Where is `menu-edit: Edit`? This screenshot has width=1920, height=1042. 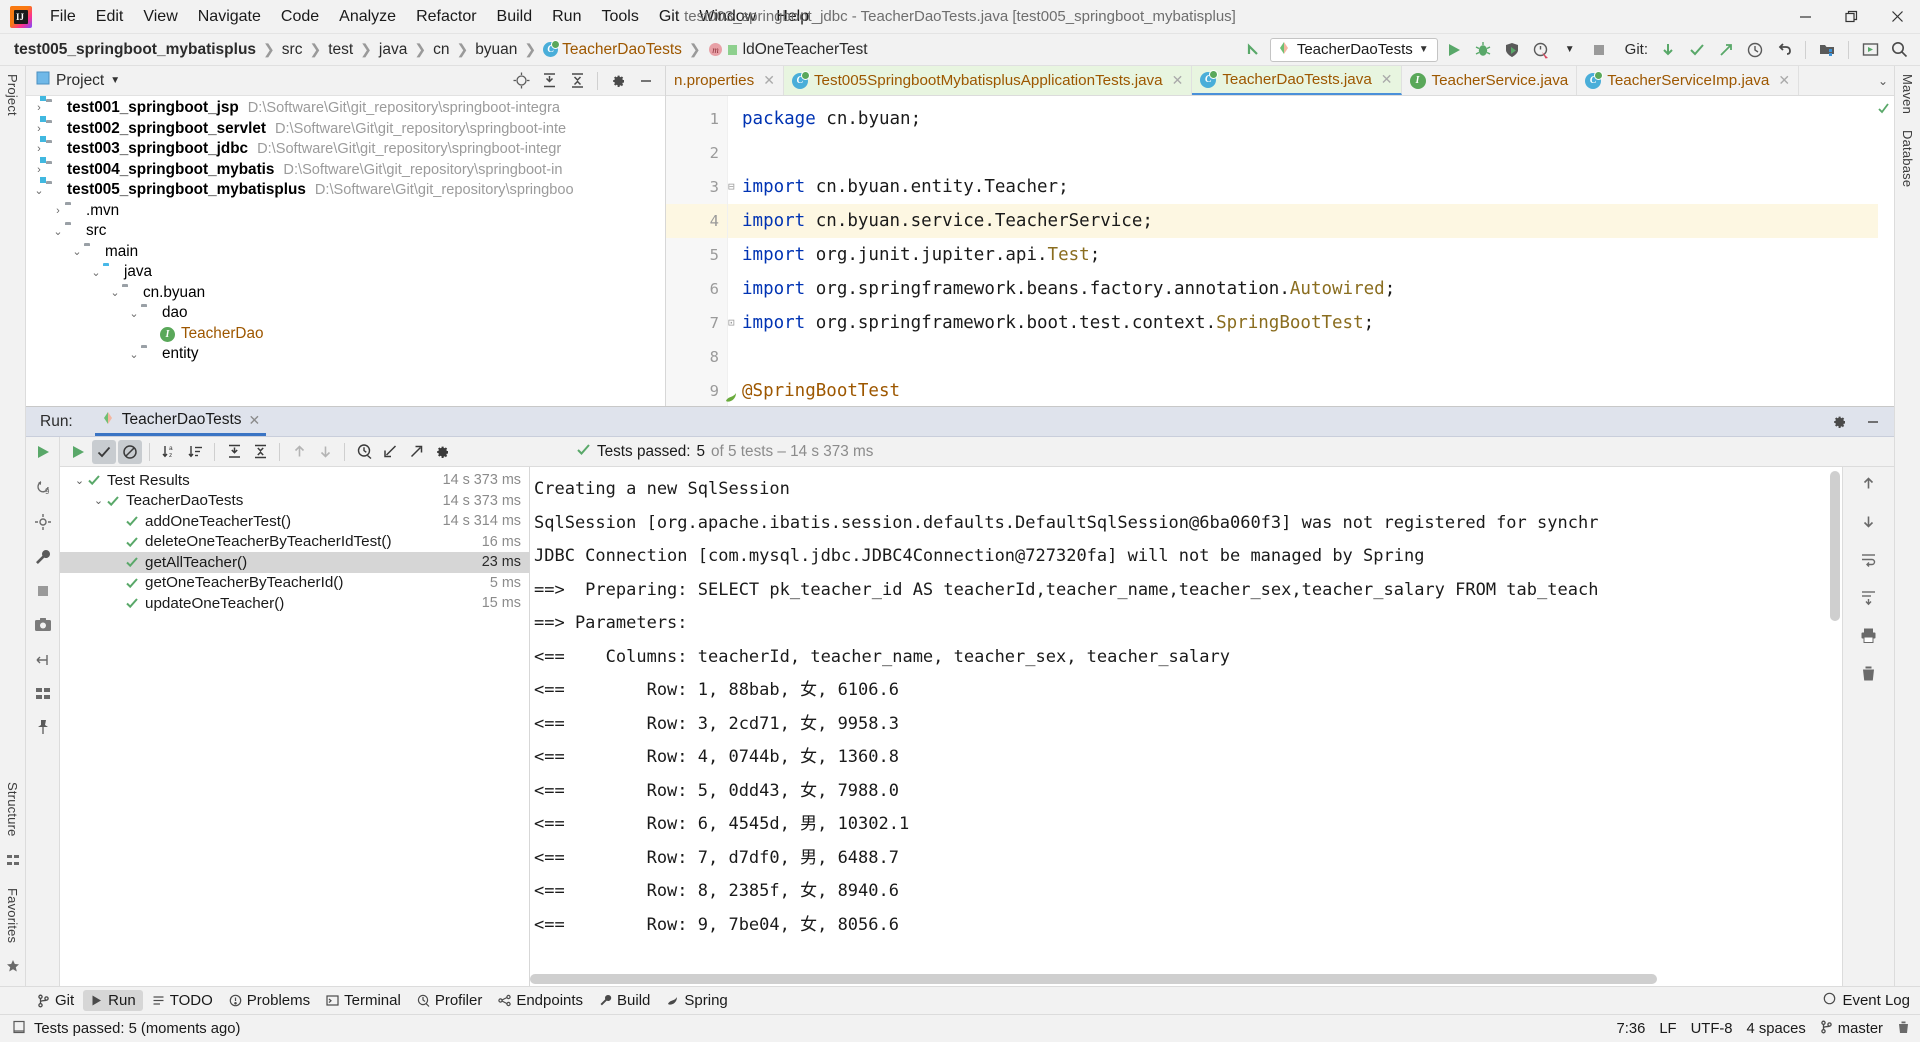 menu-edit: Edit is located at coordinates (110, 17).